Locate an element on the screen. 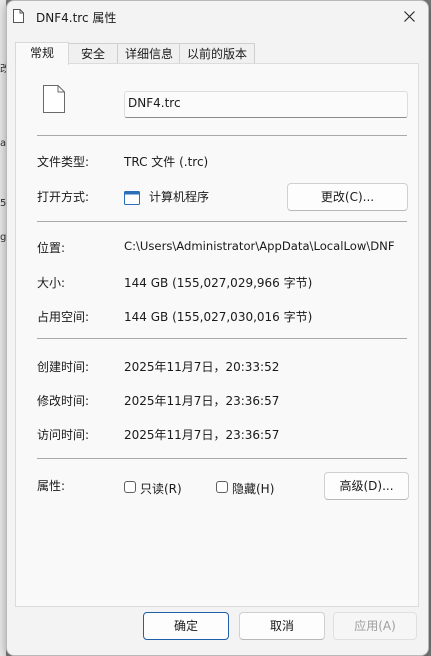  modified-label: 修改时间: is located at coordinates (63, 401).